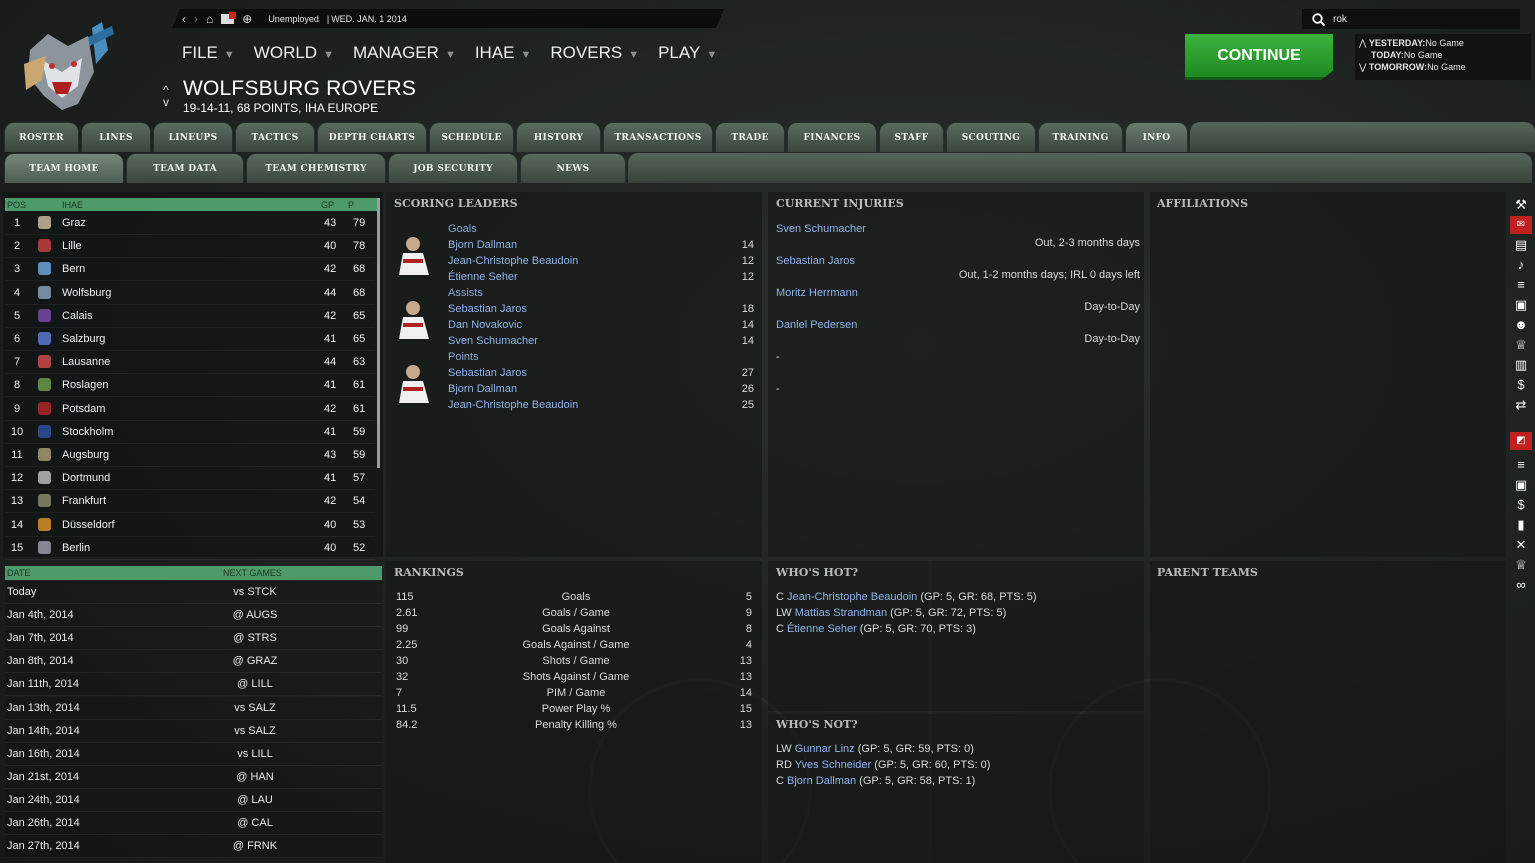 This screenshot has height=863, width=1535. Describe the element at coordinates (1080, 137) in the screenshot. I see `tab-training: TRAINING` at that location.